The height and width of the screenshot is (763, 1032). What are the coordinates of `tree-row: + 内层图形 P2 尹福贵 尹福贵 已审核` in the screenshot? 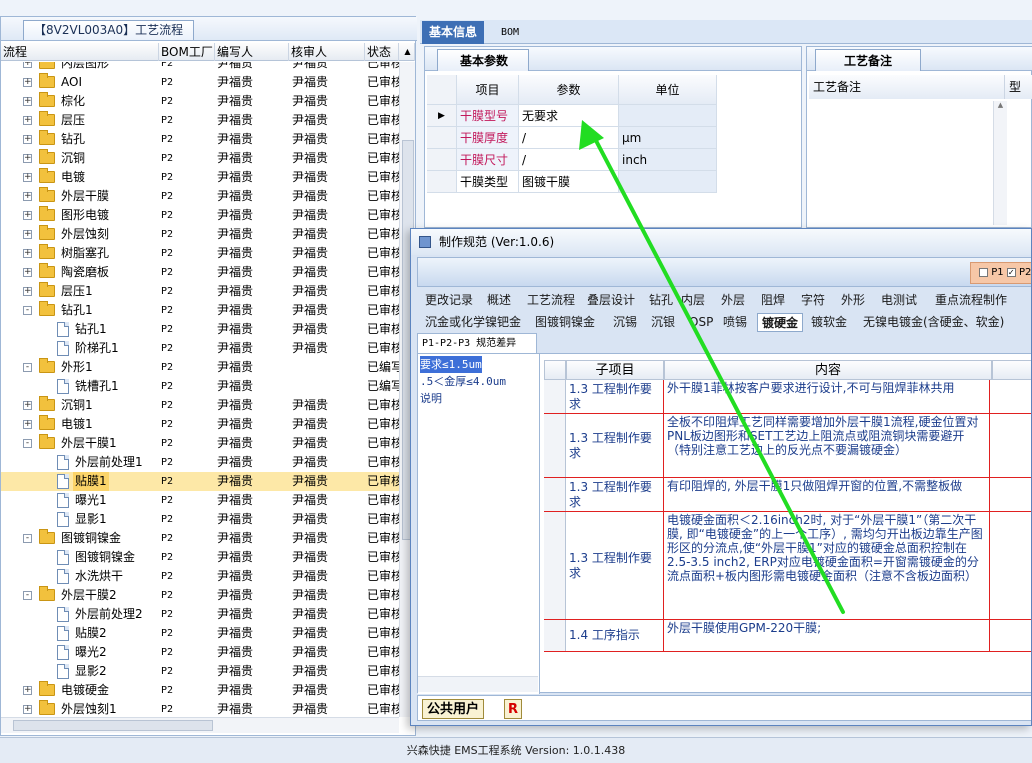 It's located at (200, 67).